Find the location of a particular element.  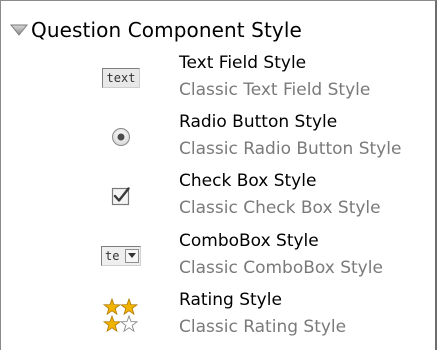

style-name: Text Field Style is located at coordinates (243, 63).